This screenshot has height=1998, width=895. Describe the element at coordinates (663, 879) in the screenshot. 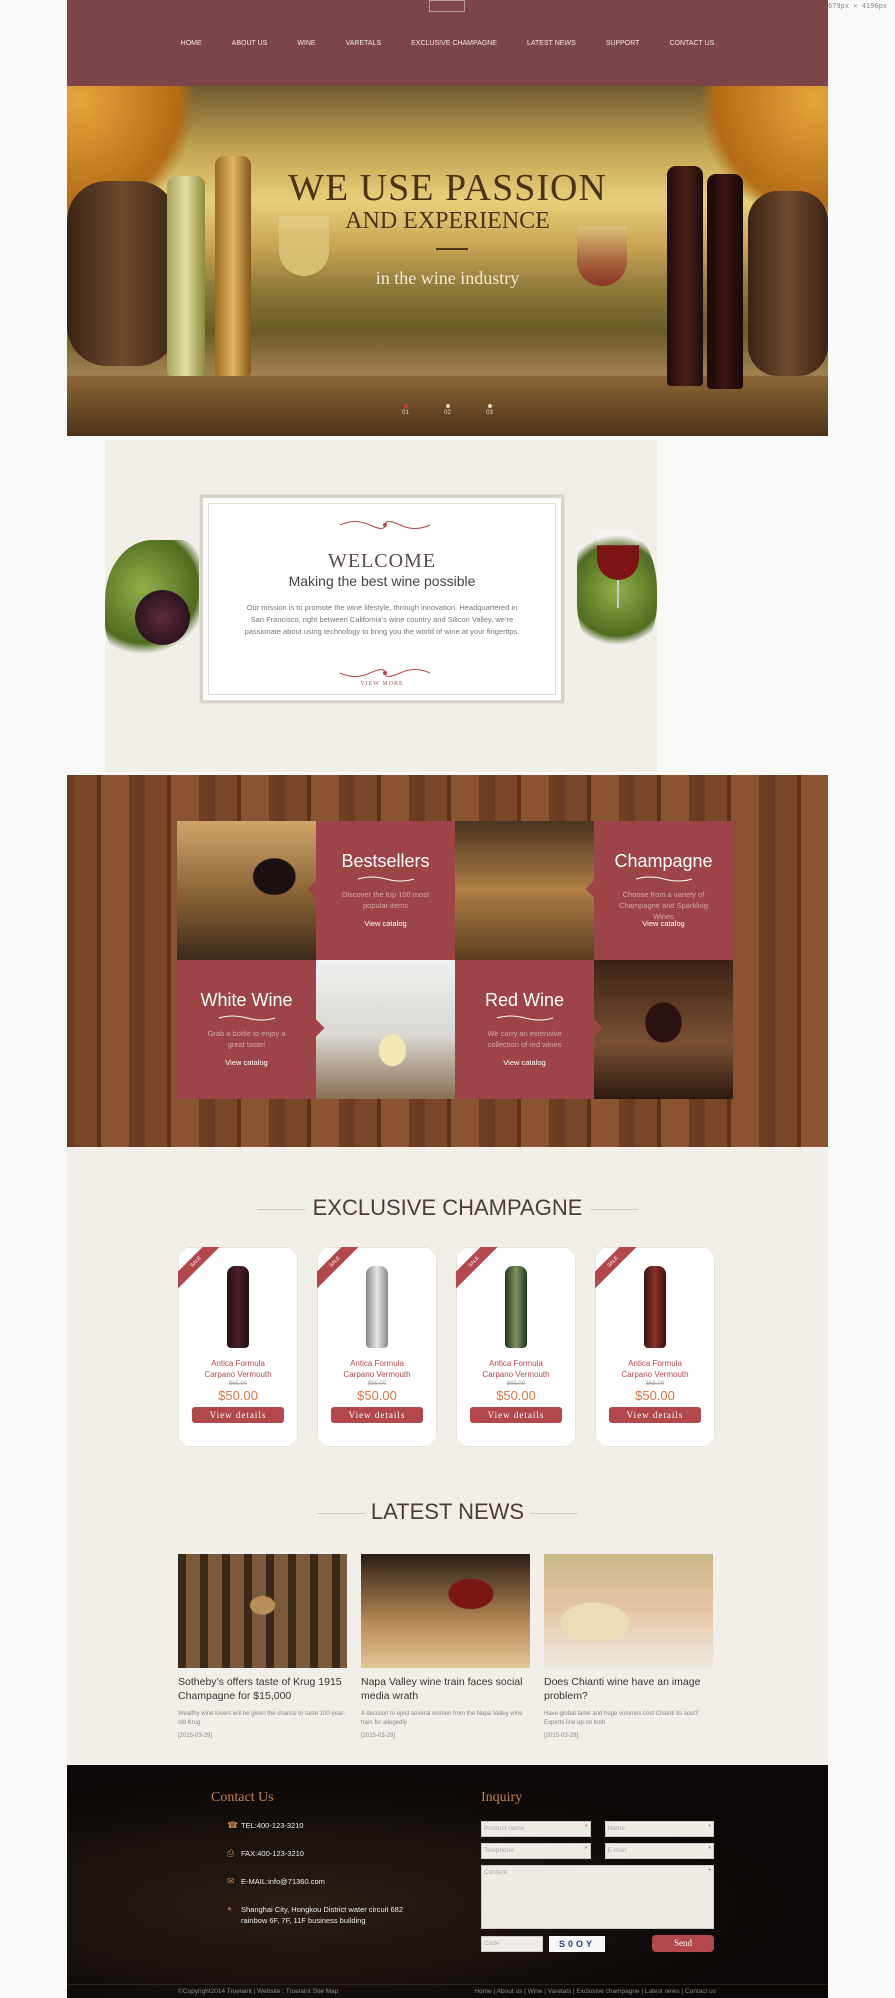

I see `swirl-icon` at that location.